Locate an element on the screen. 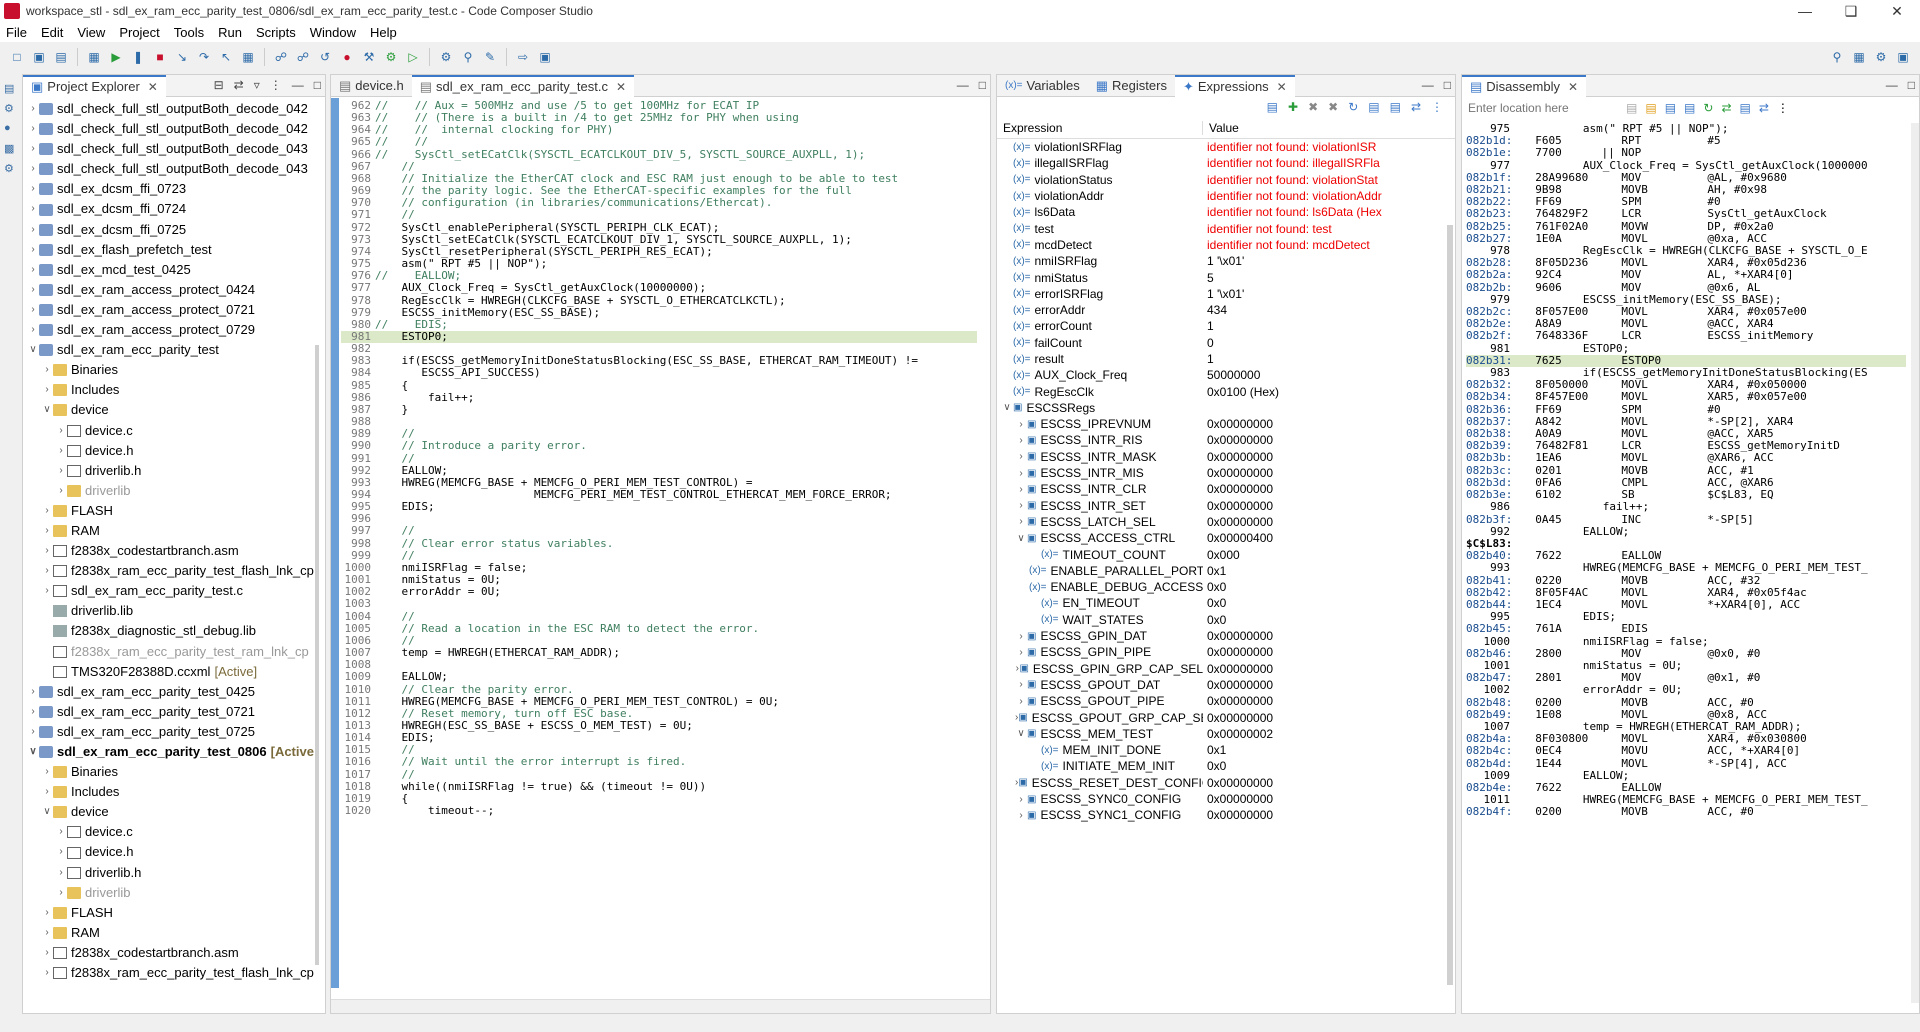  tree-item: › device.c is located at coordinates (174, 832).